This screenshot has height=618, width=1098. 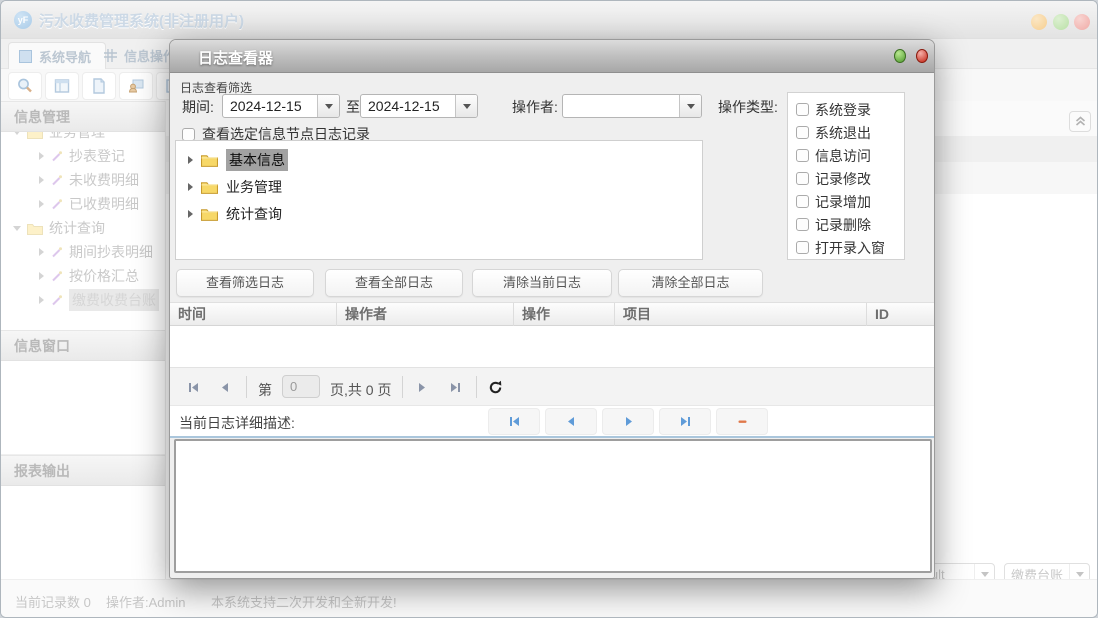 What do you see at coordinates (850, 109) in the screenshot?
I see `checkbox-system-login: 系统登录` at bounding box center [850, 109].